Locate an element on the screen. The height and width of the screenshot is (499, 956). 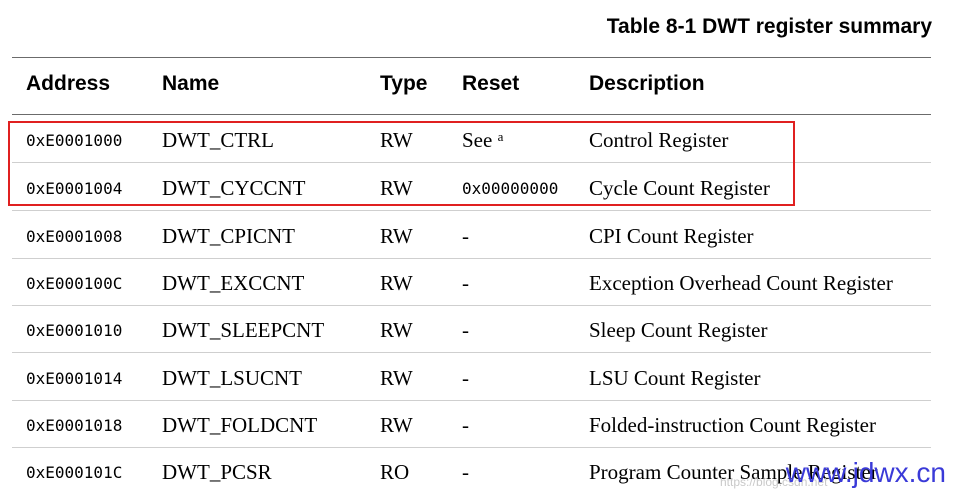
address-cell: 0xE0001014 is located at coordinates (74, 378).